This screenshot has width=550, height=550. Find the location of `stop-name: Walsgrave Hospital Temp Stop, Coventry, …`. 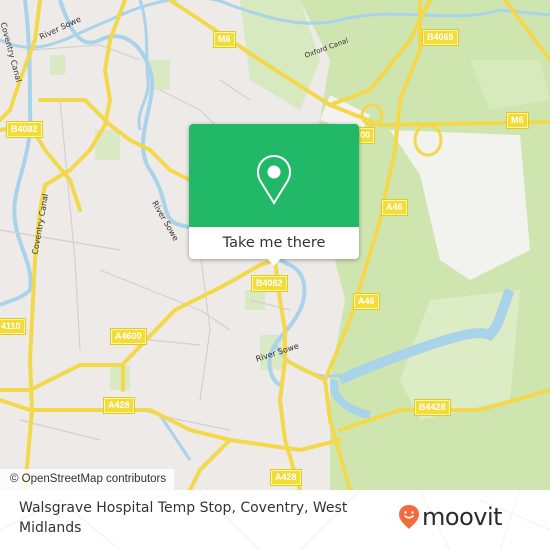

stop-name: Walsgrave Hospital Temp Stop, Coventry, … is located at coordinates (183, 518).